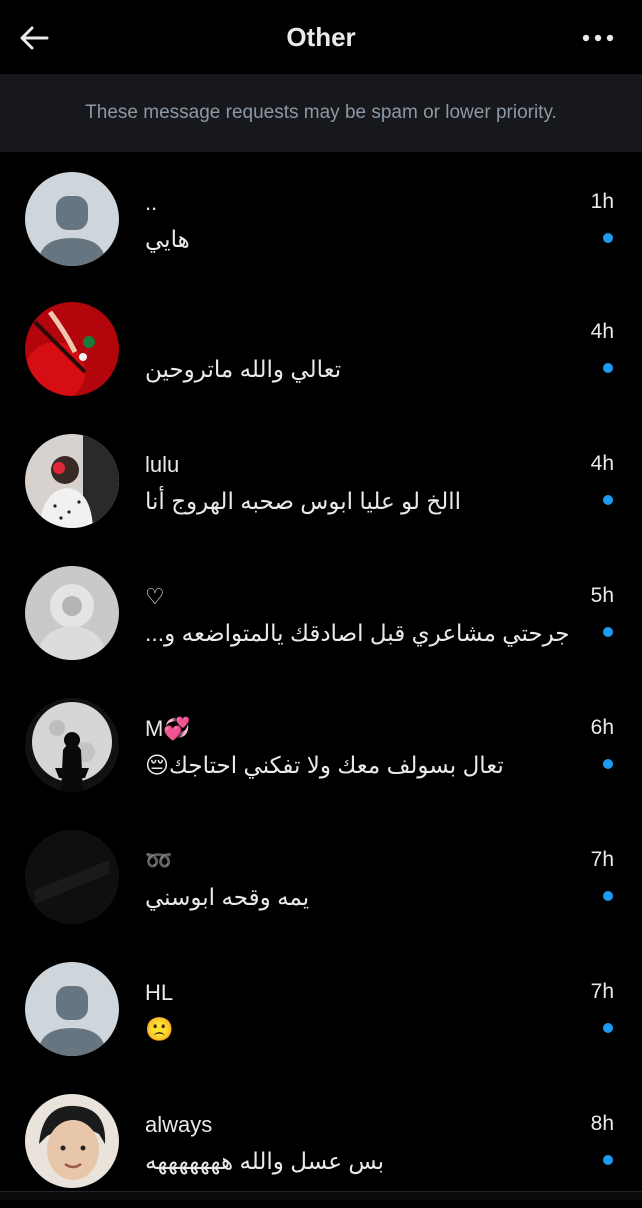  What do you see at coordinates (265, 1161) in the screenshot?
I see `conversation-message: بس عسل والله هههههههه` at bounding box center [265, 1161].